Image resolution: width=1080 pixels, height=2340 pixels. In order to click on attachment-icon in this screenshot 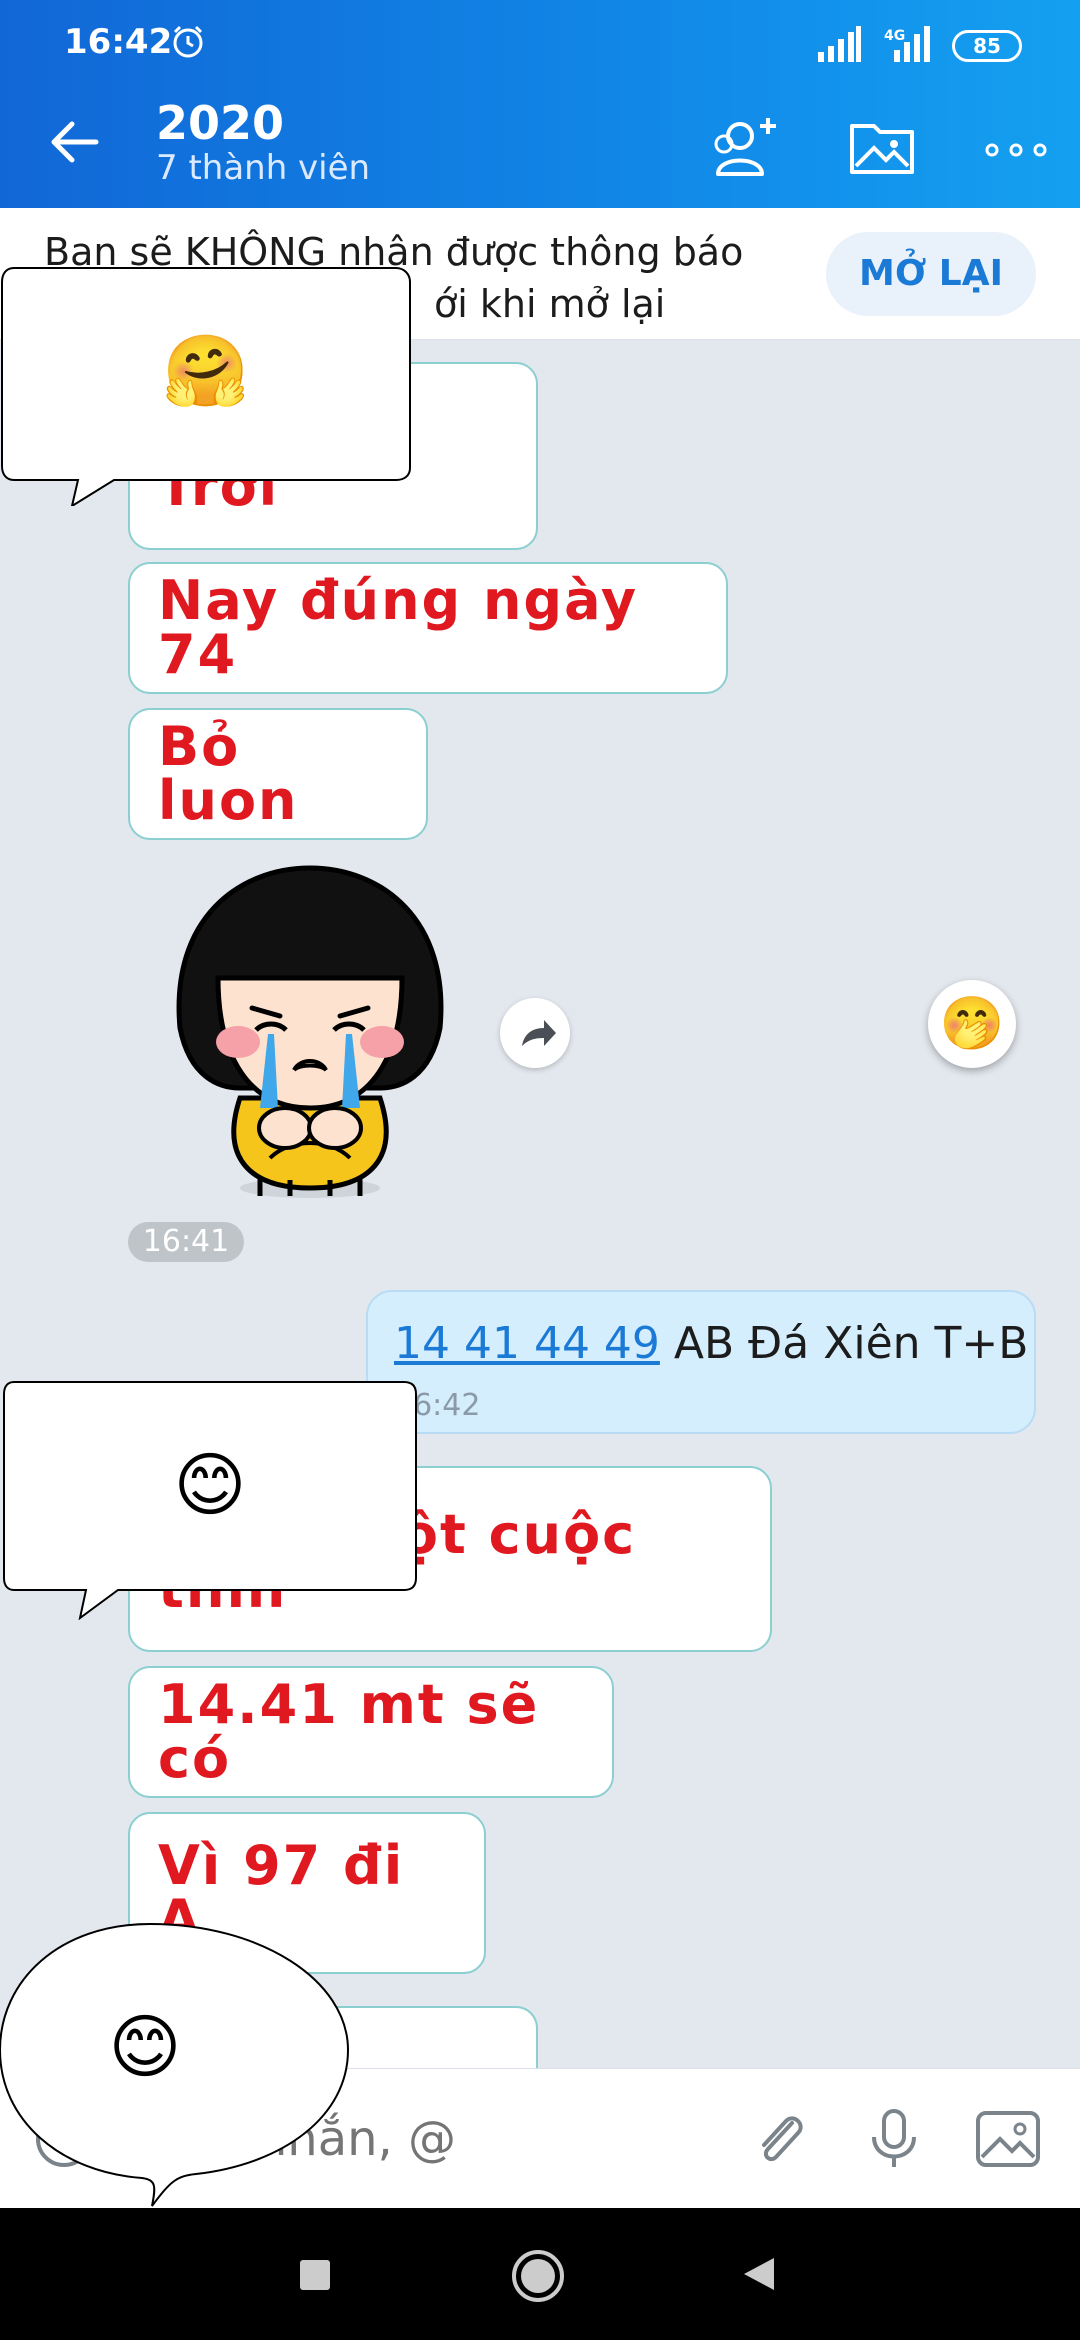, I will do `click(780, 2139)`.